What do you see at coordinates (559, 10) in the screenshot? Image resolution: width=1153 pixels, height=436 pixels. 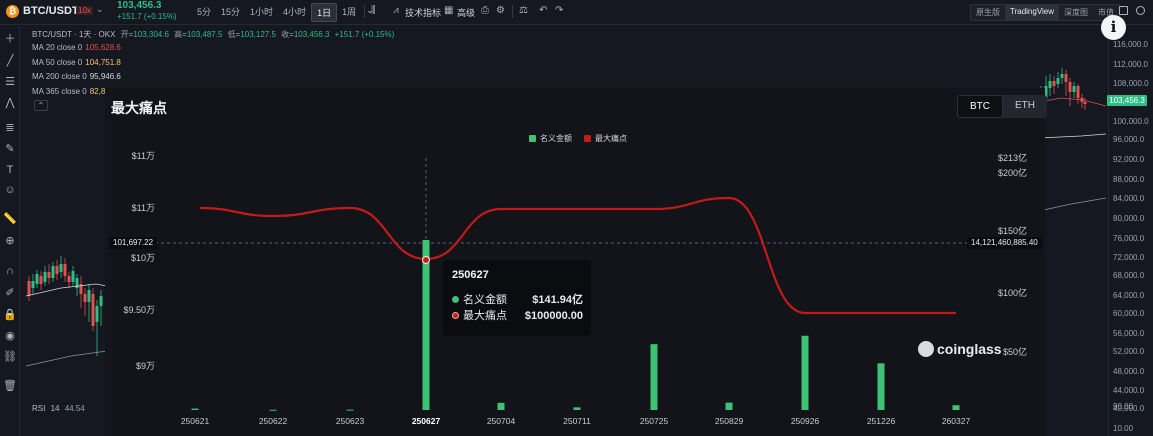 I see `redo-icon: ↷` at bounding box center [559, 10].